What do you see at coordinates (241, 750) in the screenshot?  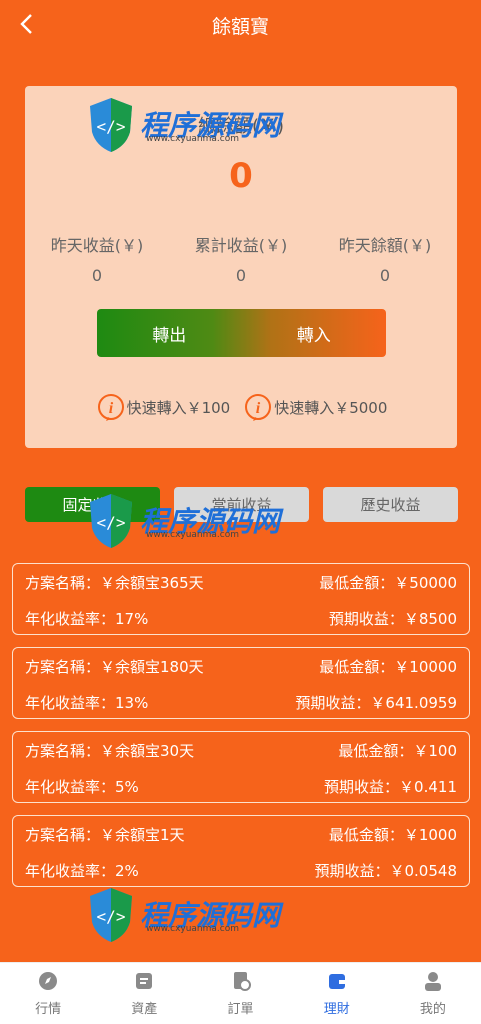 I see `plan-row-top: 方案名稱：￥余額宝30天 最低金額：￥100` at bounding box center [241, 750].